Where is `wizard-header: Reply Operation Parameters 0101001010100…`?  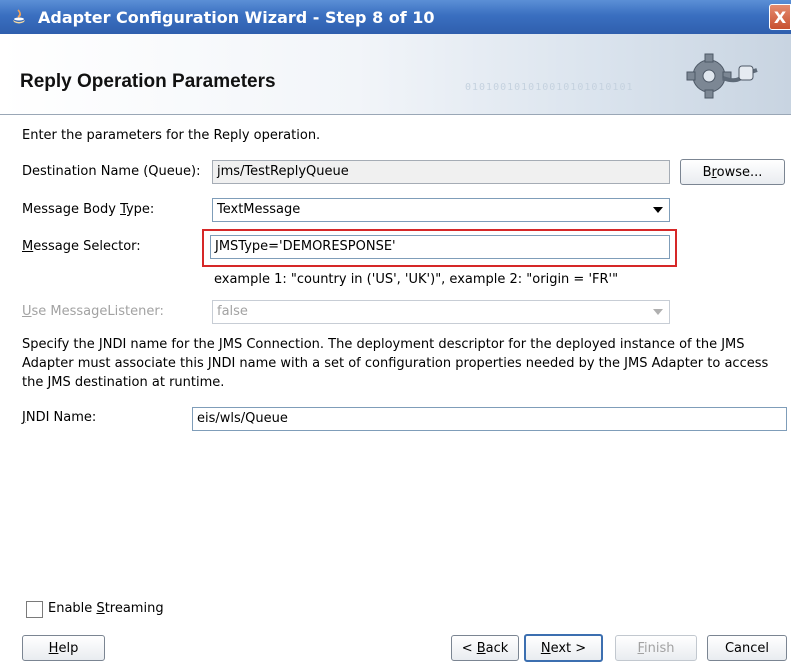 wizard-header: Reply Operation Parameters 0101001010100… is located at coordinates (395, 74).